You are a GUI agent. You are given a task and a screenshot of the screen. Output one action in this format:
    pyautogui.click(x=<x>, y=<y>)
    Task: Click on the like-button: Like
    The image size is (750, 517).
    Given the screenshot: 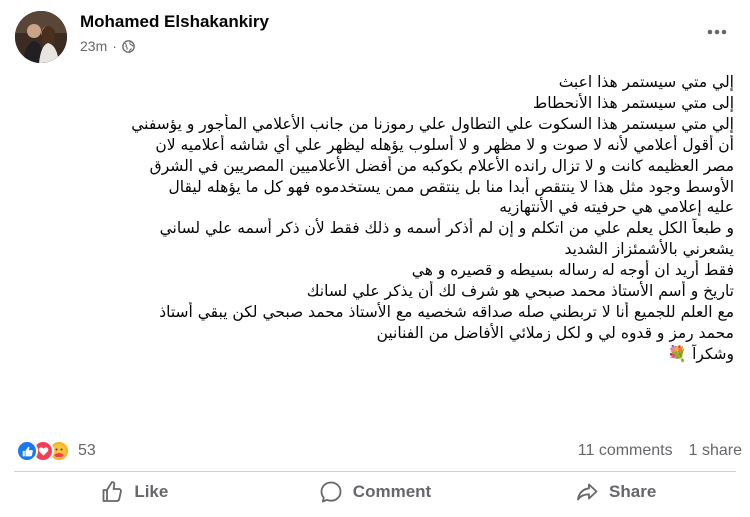 What is the action you would take?
    pyautogui.click(x=134, y=492)
    